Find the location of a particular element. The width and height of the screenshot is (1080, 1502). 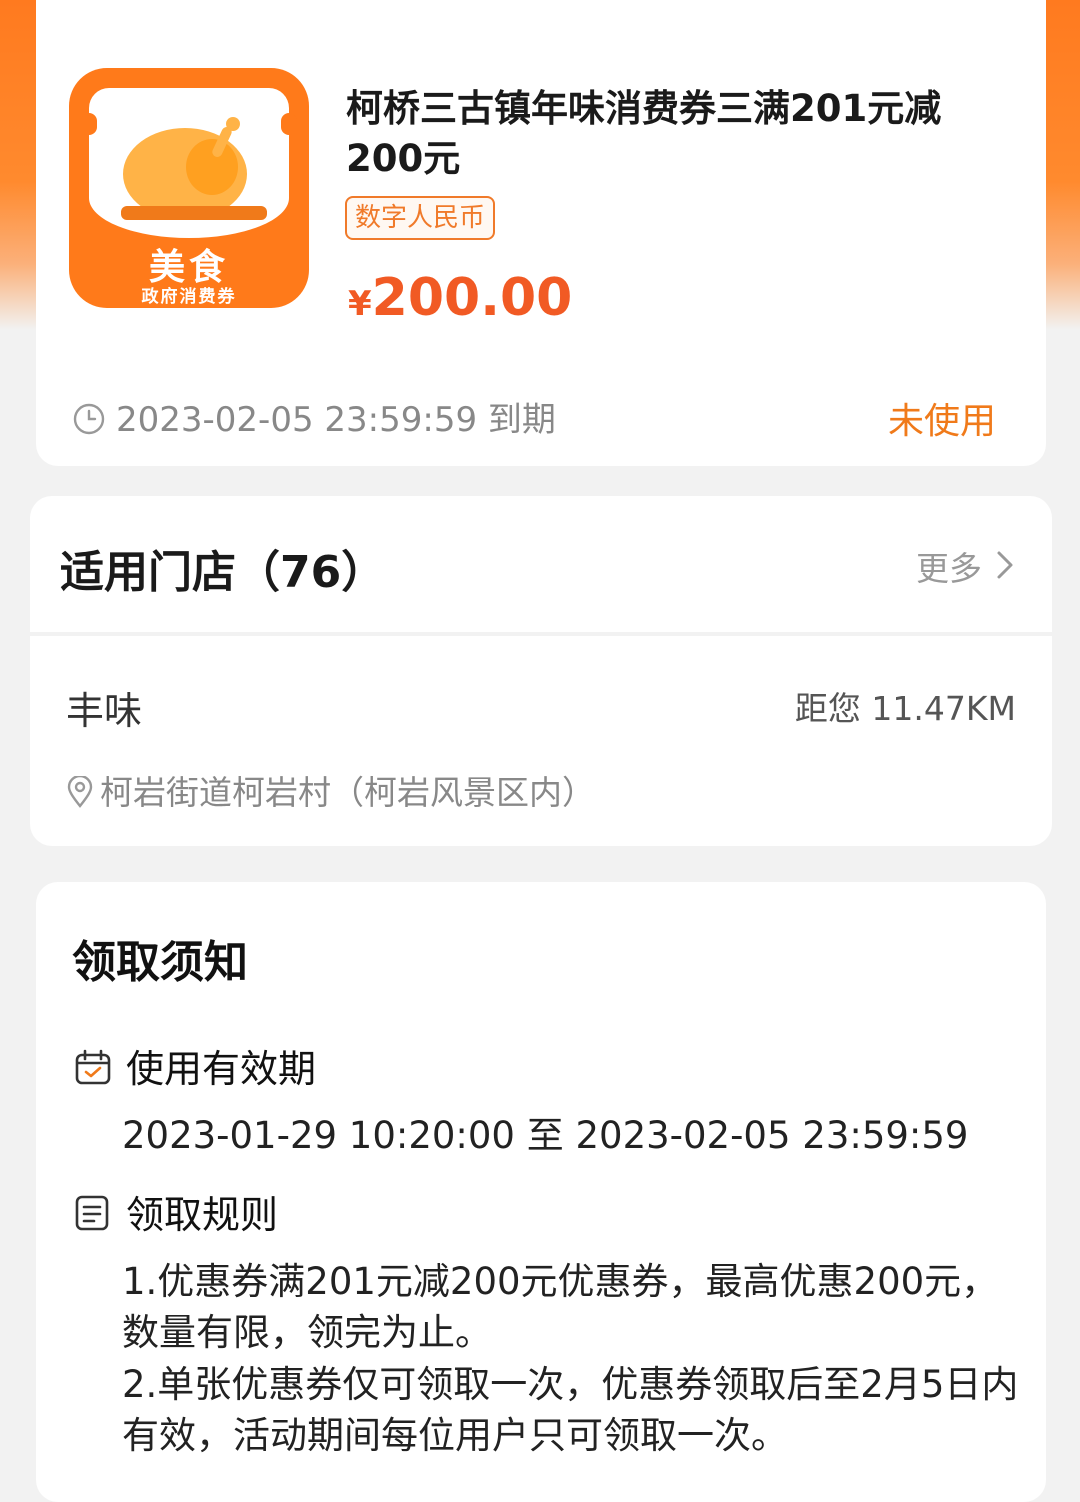

clock-icon is located at coordinates (89, 419).